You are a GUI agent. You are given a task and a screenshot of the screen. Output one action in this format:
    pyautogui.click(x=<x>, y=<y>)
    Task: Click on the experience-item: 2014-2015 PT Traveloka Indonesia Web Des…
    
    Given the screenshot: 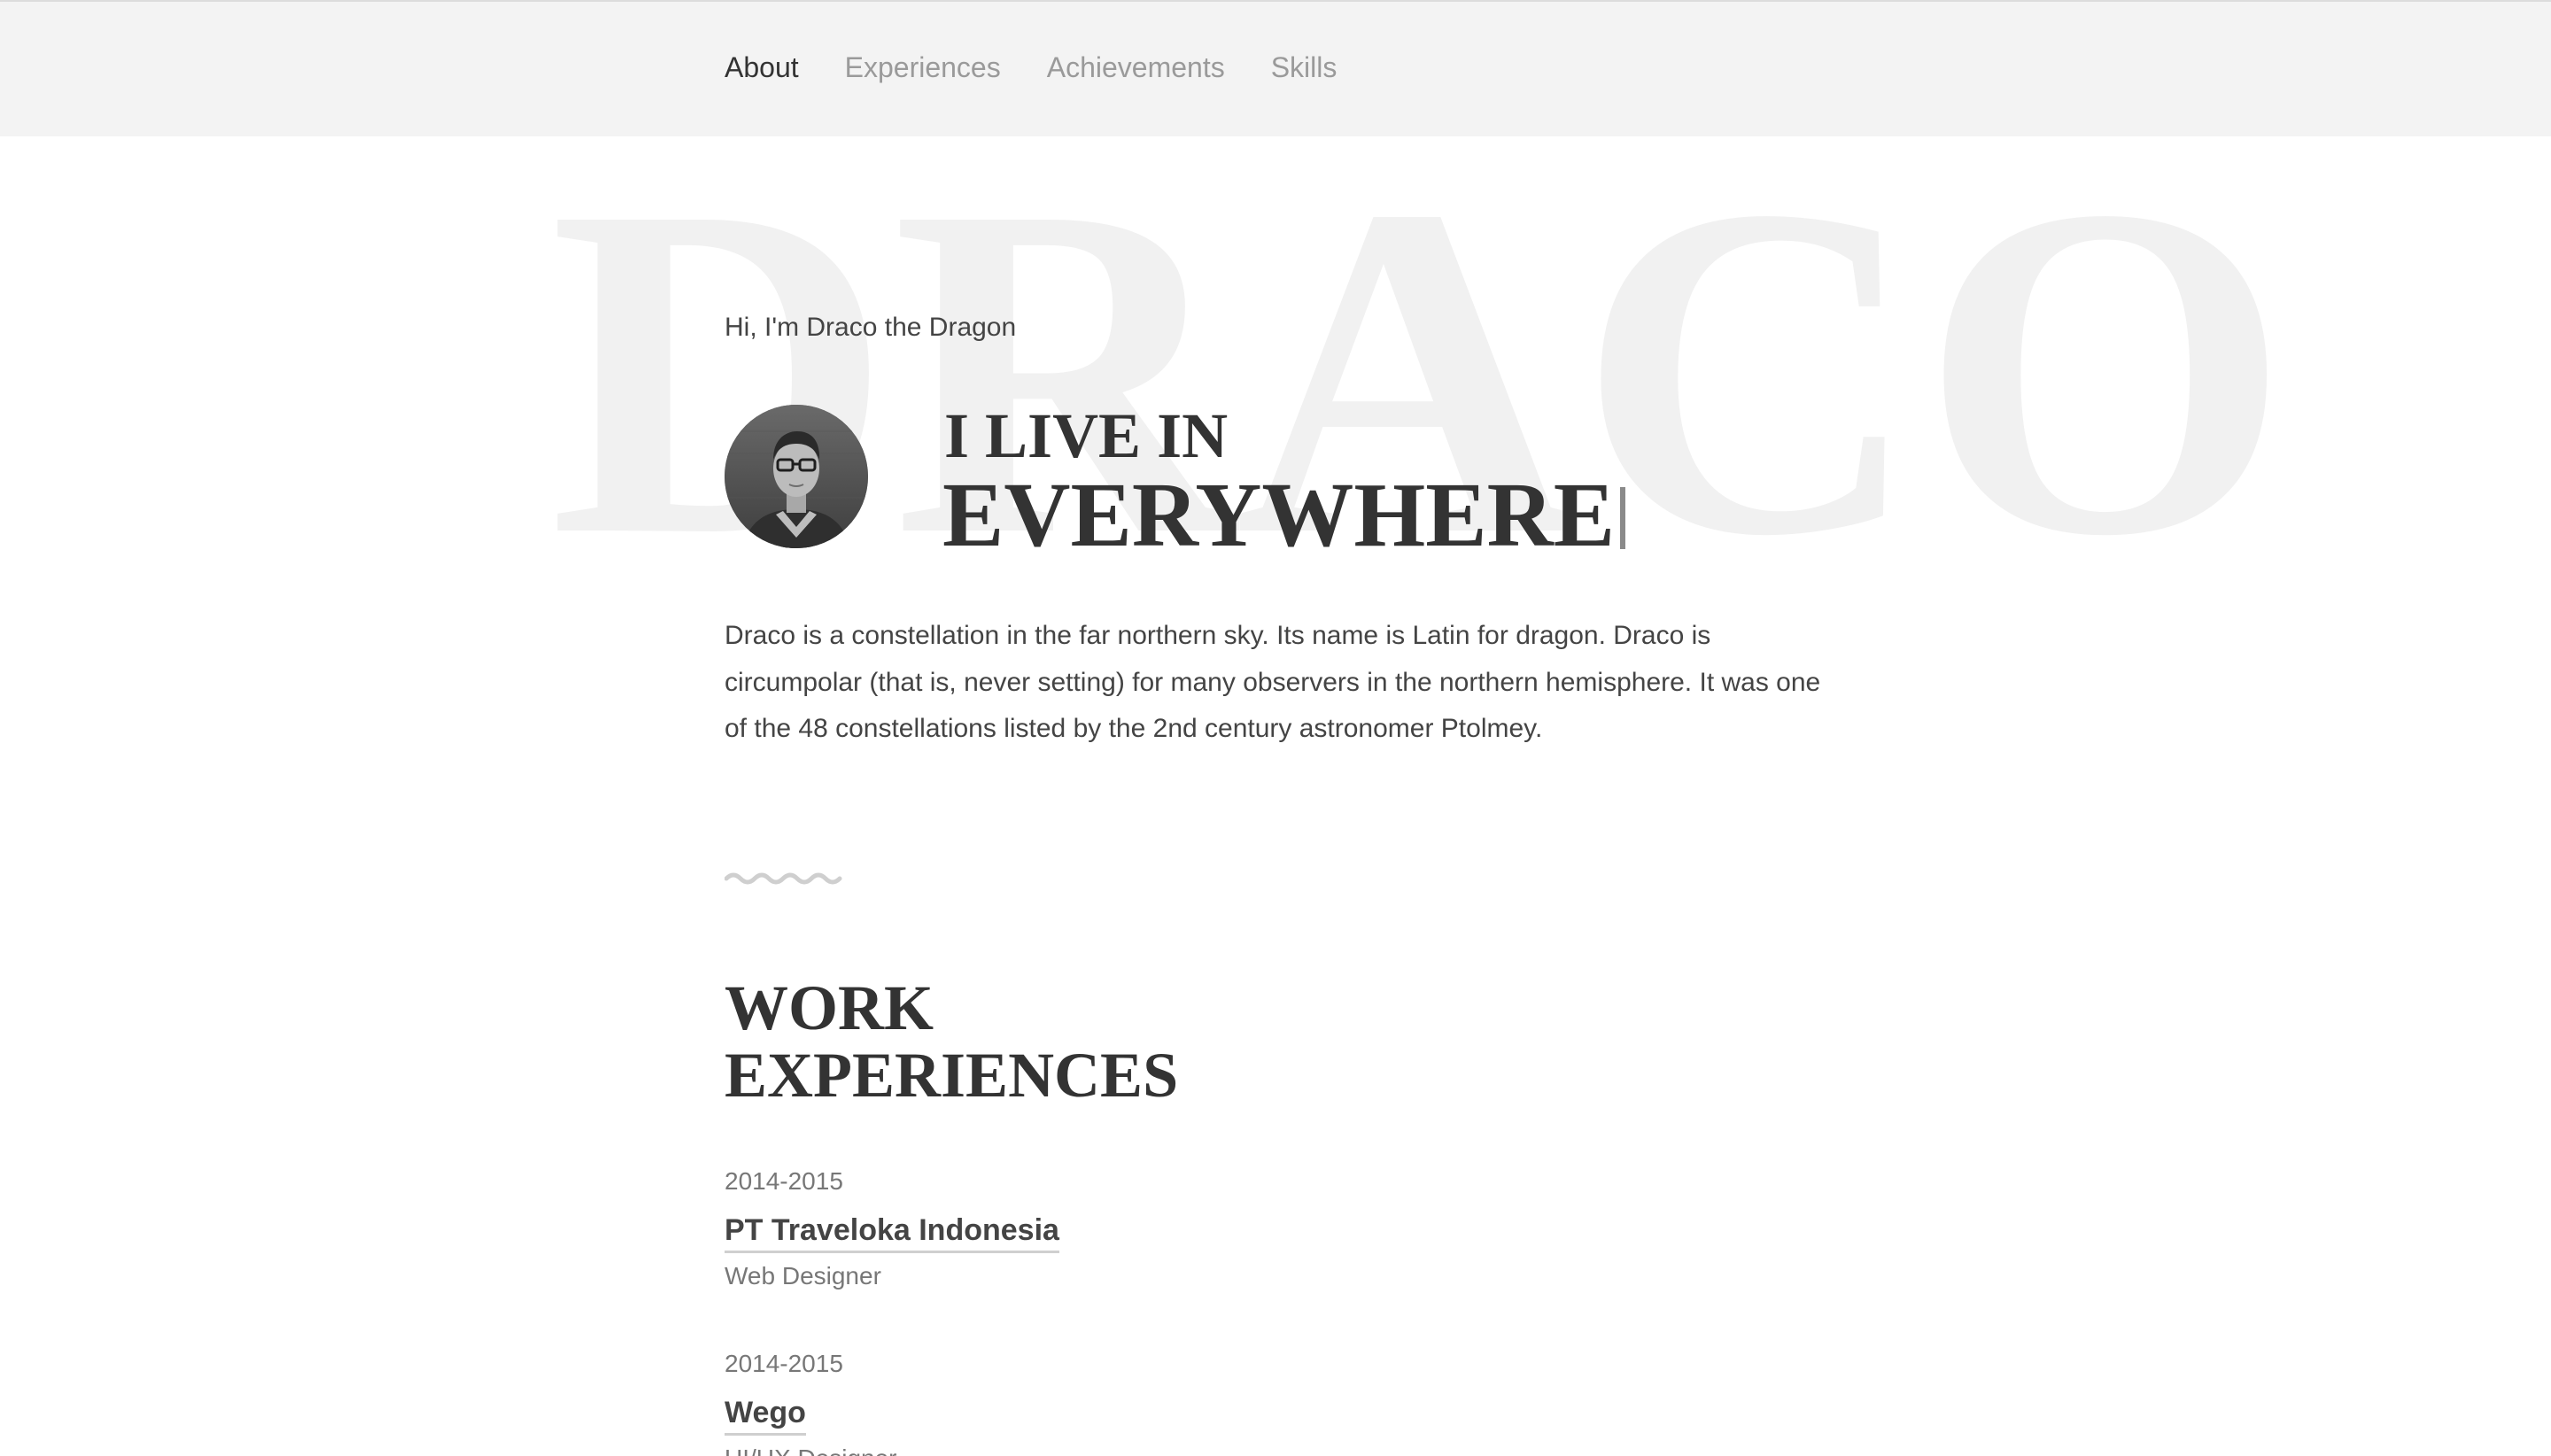 What is the action you would take?
    pyautogui.click(x=892, y=1229)
    